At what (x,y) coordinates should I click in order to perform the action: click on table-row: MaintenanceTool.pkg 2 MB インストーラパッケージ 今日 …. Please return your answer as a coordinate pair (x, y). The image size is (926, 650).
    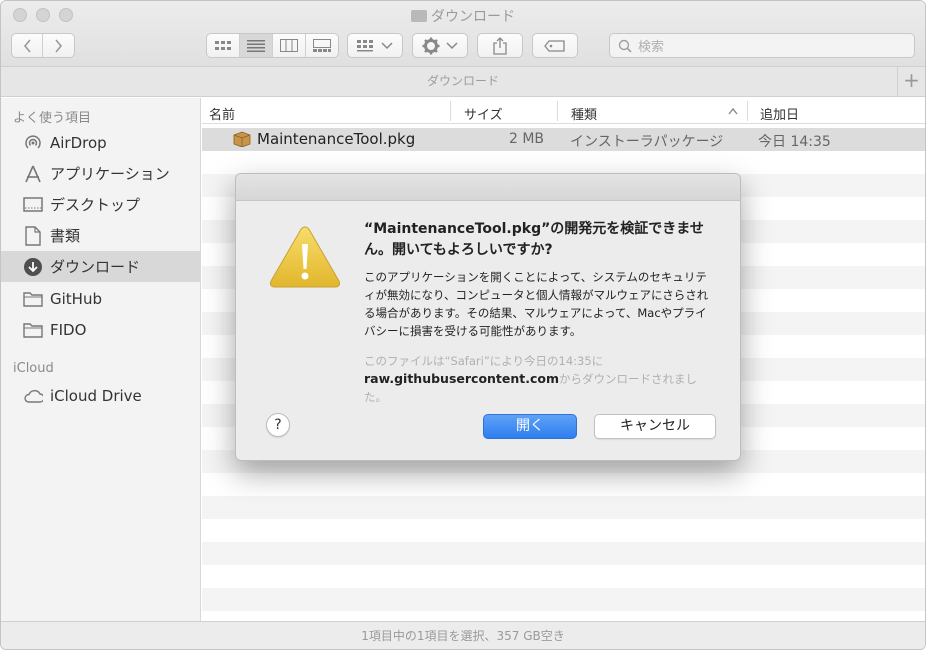
    Looking at the image, I should click on (563, 139).